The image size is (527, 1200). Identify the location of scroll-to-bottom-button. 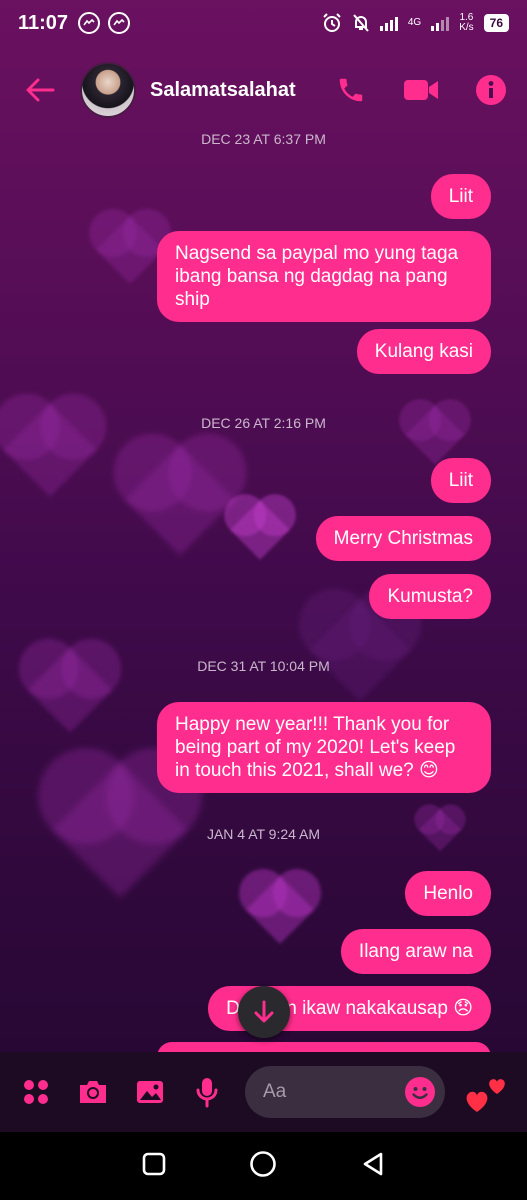
(264, 1012).